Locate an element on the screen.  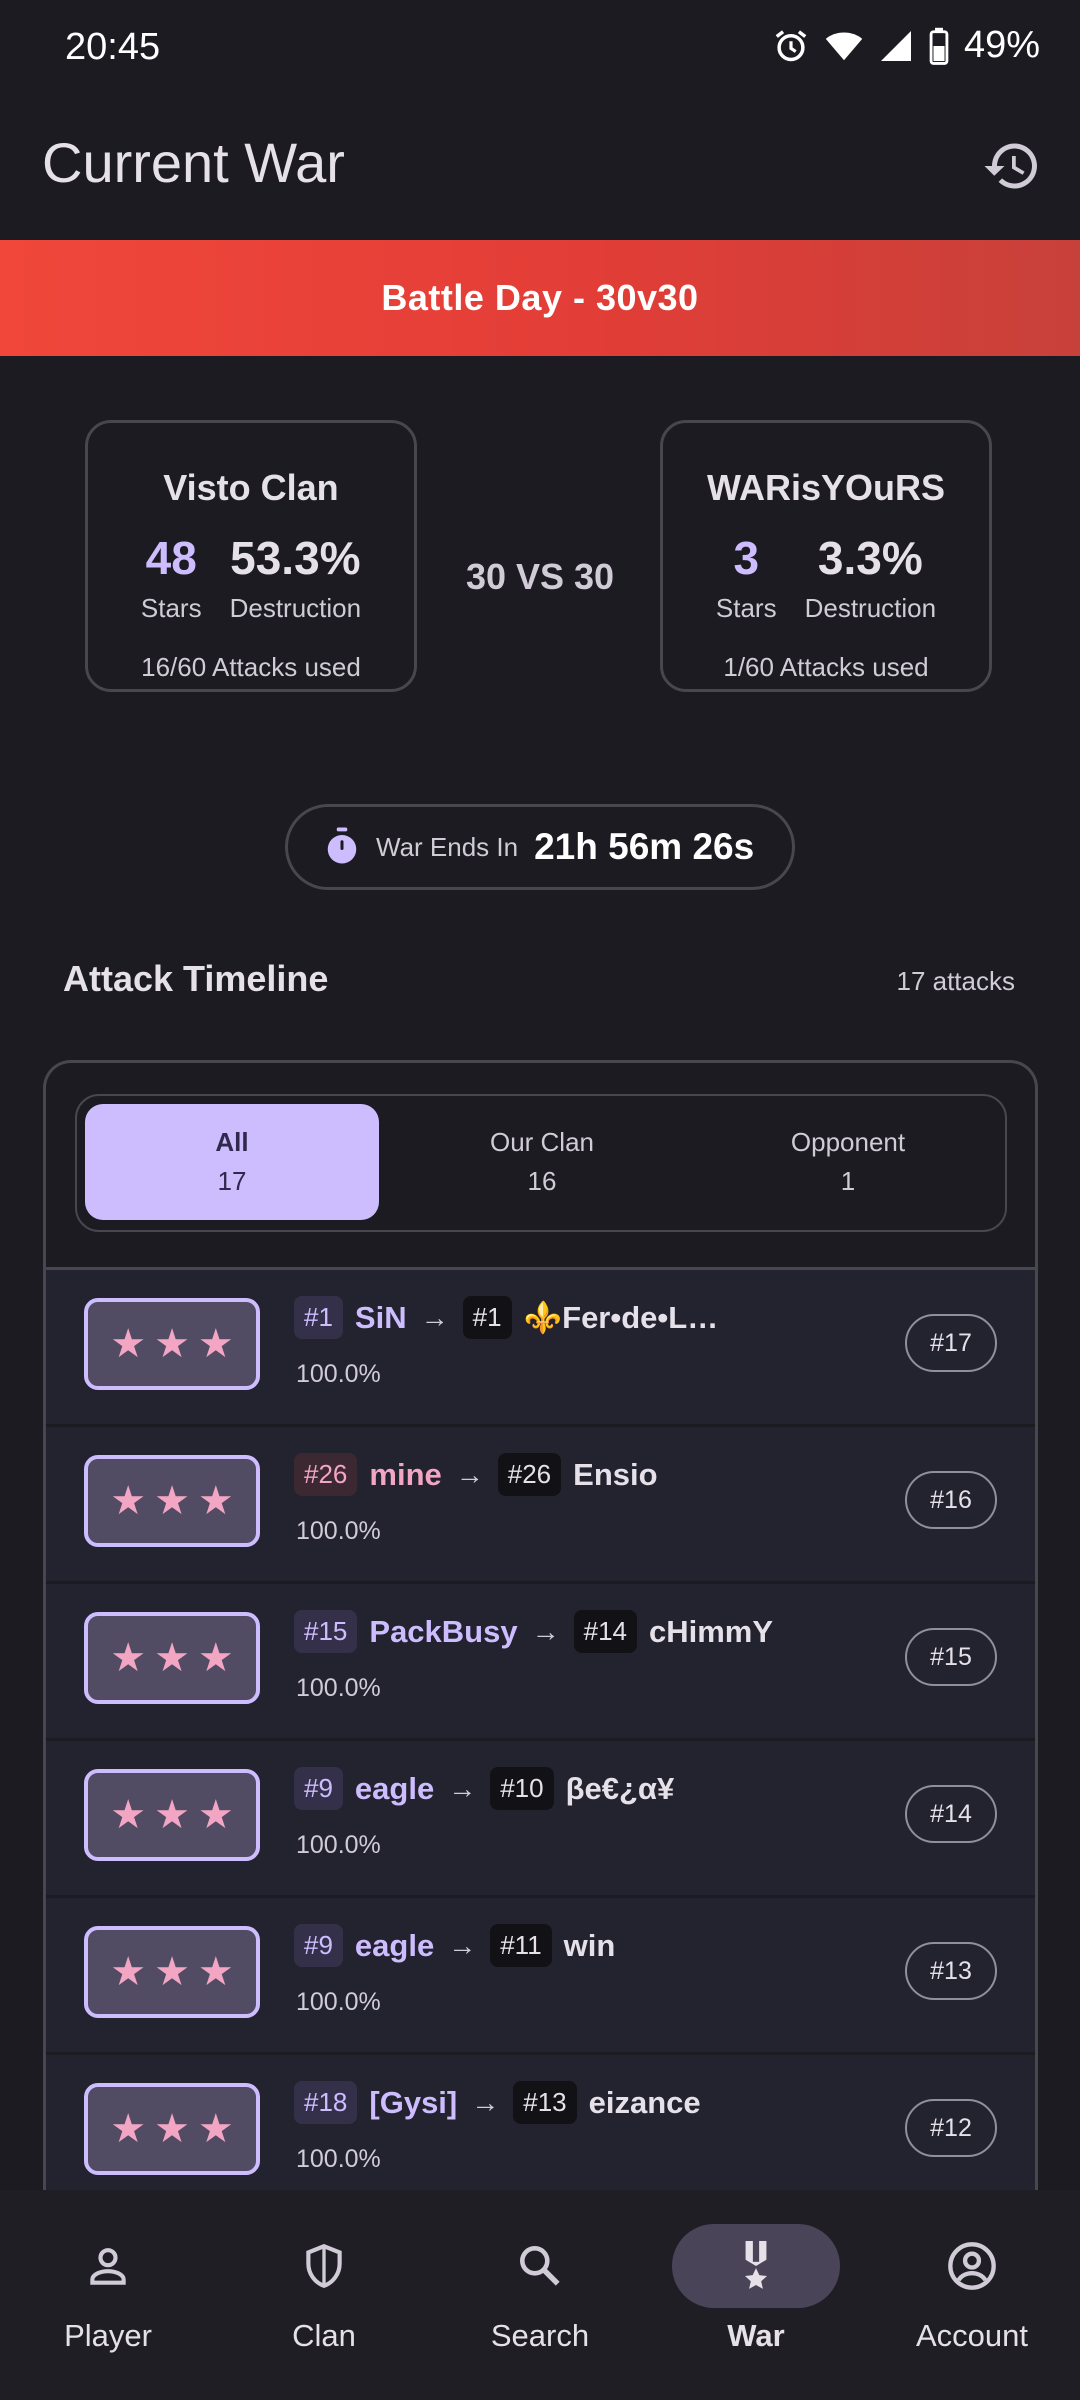
battery-icon is located at coordinates (939, 46).